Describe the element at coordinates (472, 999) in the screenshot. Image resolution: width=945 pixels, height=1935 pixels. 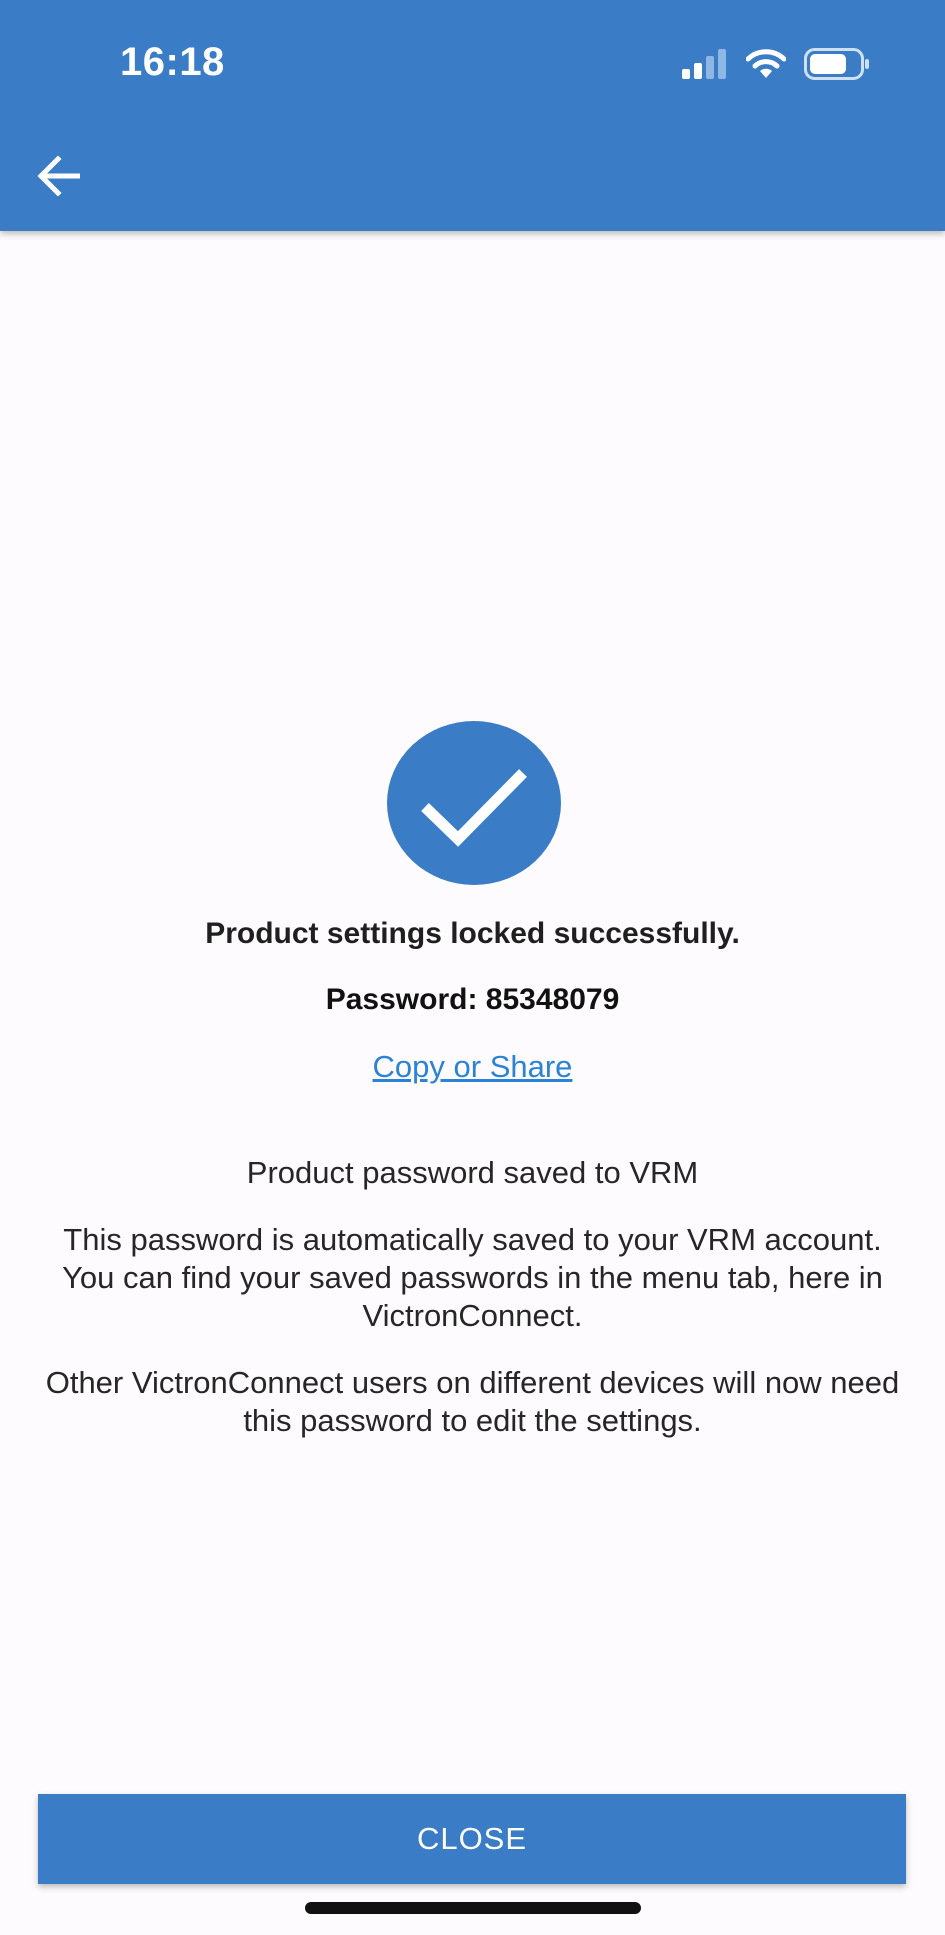
I see `password-text: Password: 85348079` at that location.